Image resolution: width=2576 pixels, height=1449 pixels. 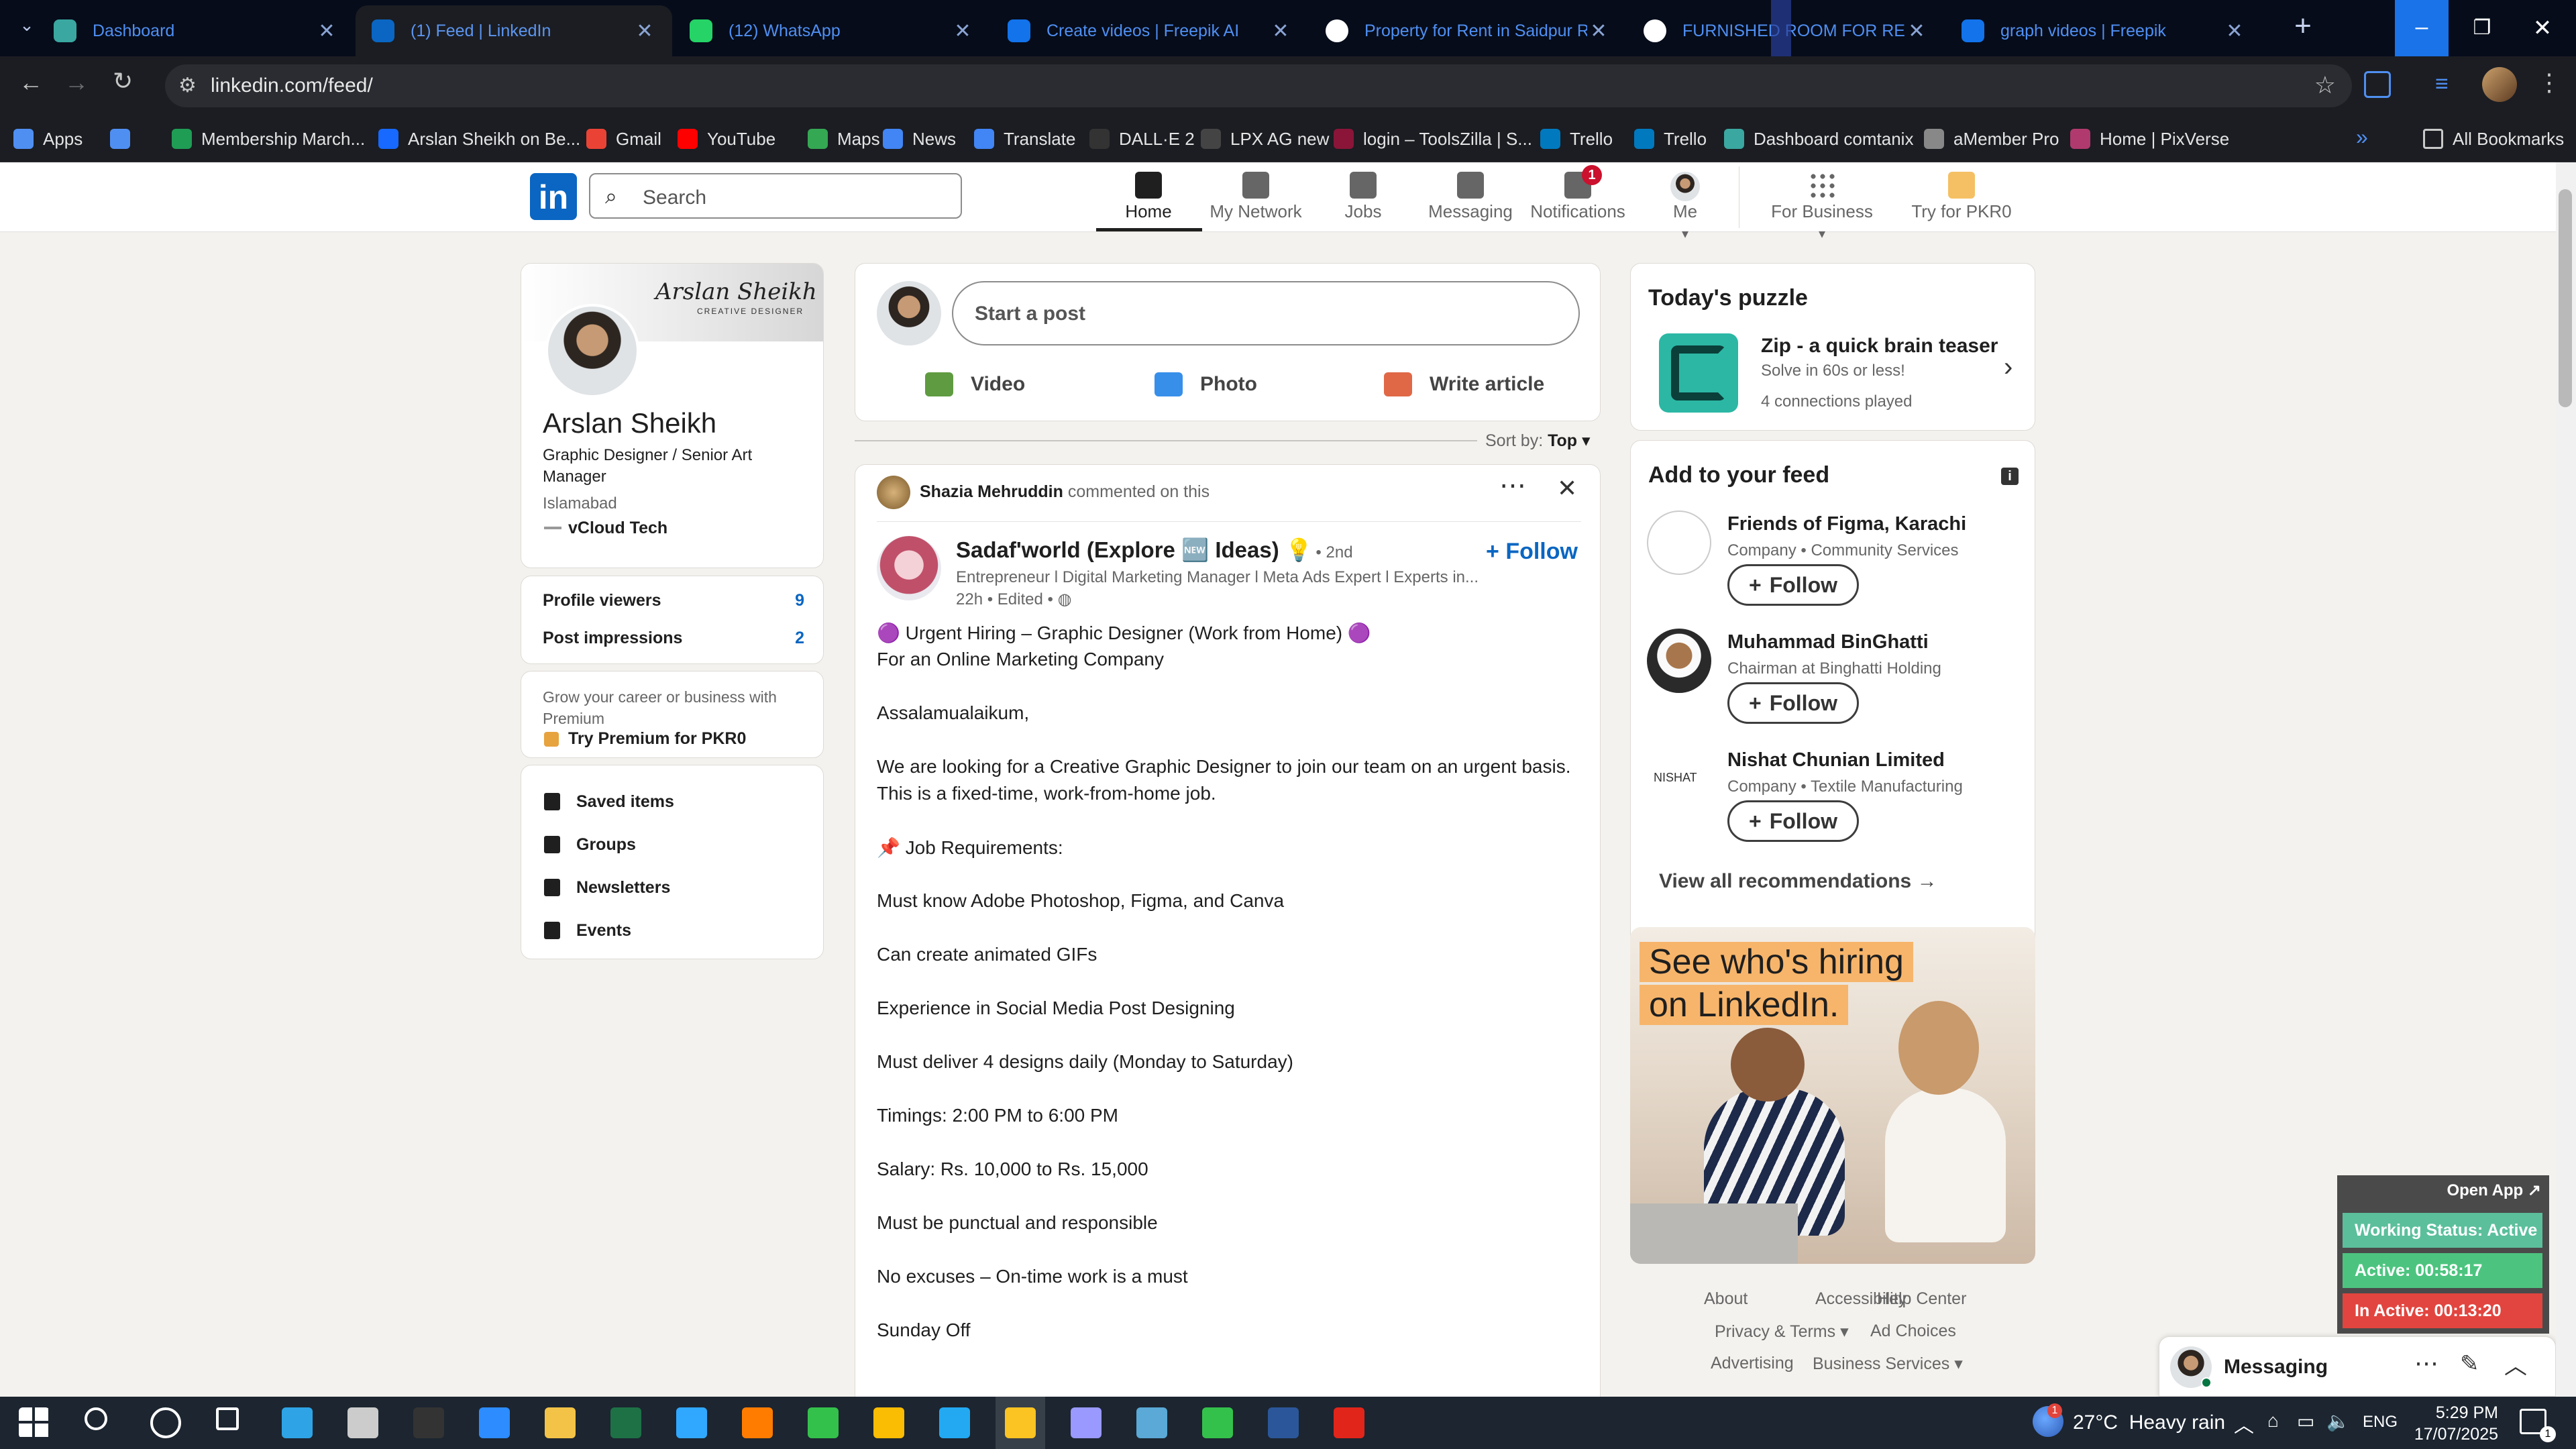 I want to click on nav-item: For Business ▾, so click(x=1822, y=201).